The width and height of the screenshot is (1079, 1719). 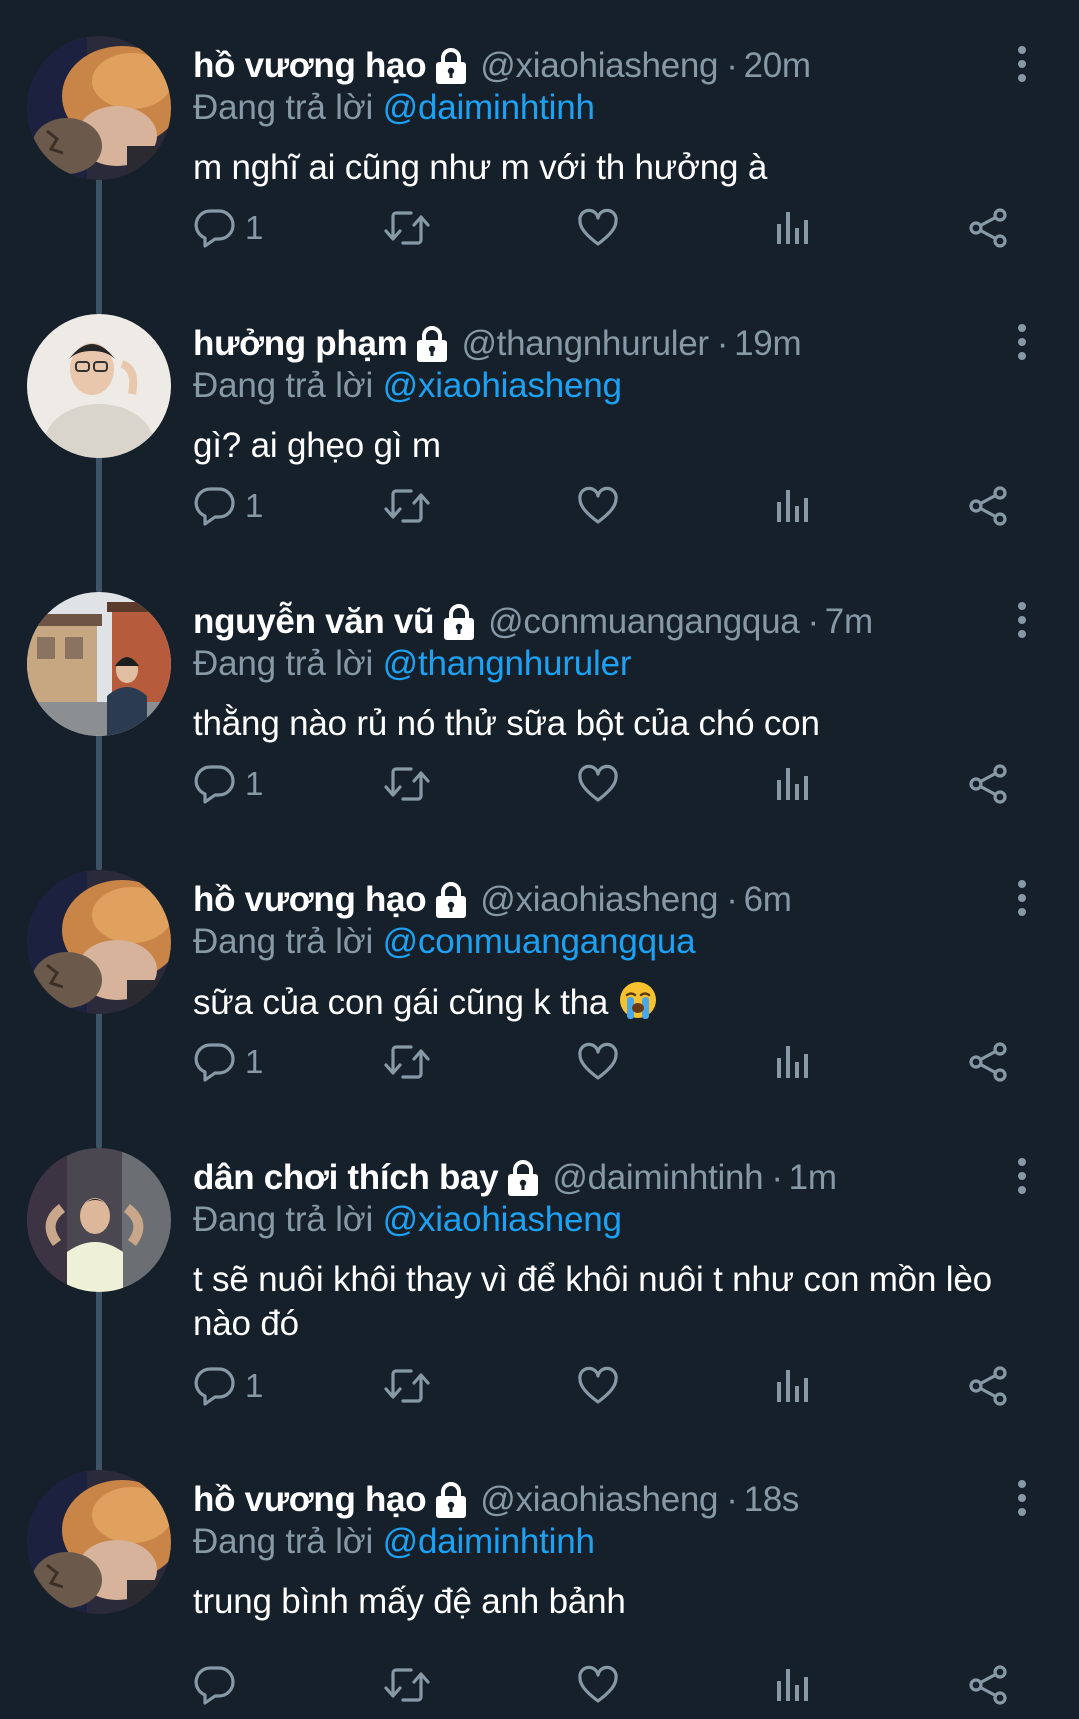 What do you see at coordinates (849, 622) in the screenshot?
I see `timestamp: 7m` at bounding box center [849, 622].